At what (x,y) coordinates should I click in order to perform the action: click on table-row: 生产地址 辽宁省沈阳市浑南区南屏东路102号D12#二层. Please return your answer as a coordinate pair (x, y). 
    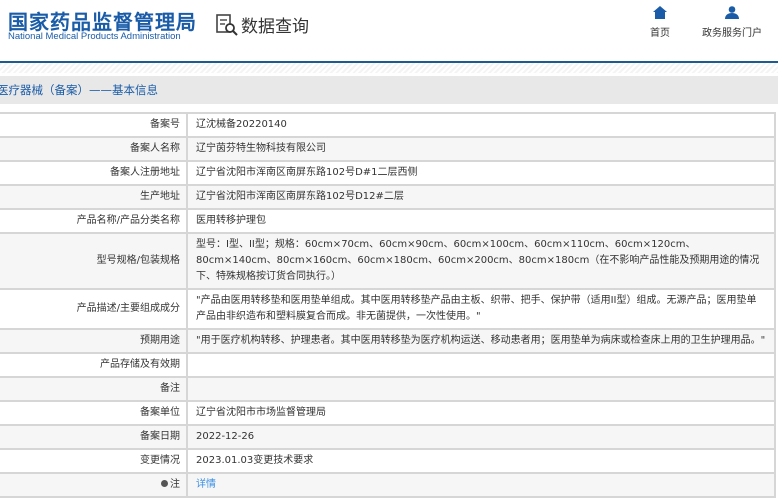
    Looking at the image, I should click on (387, 196).